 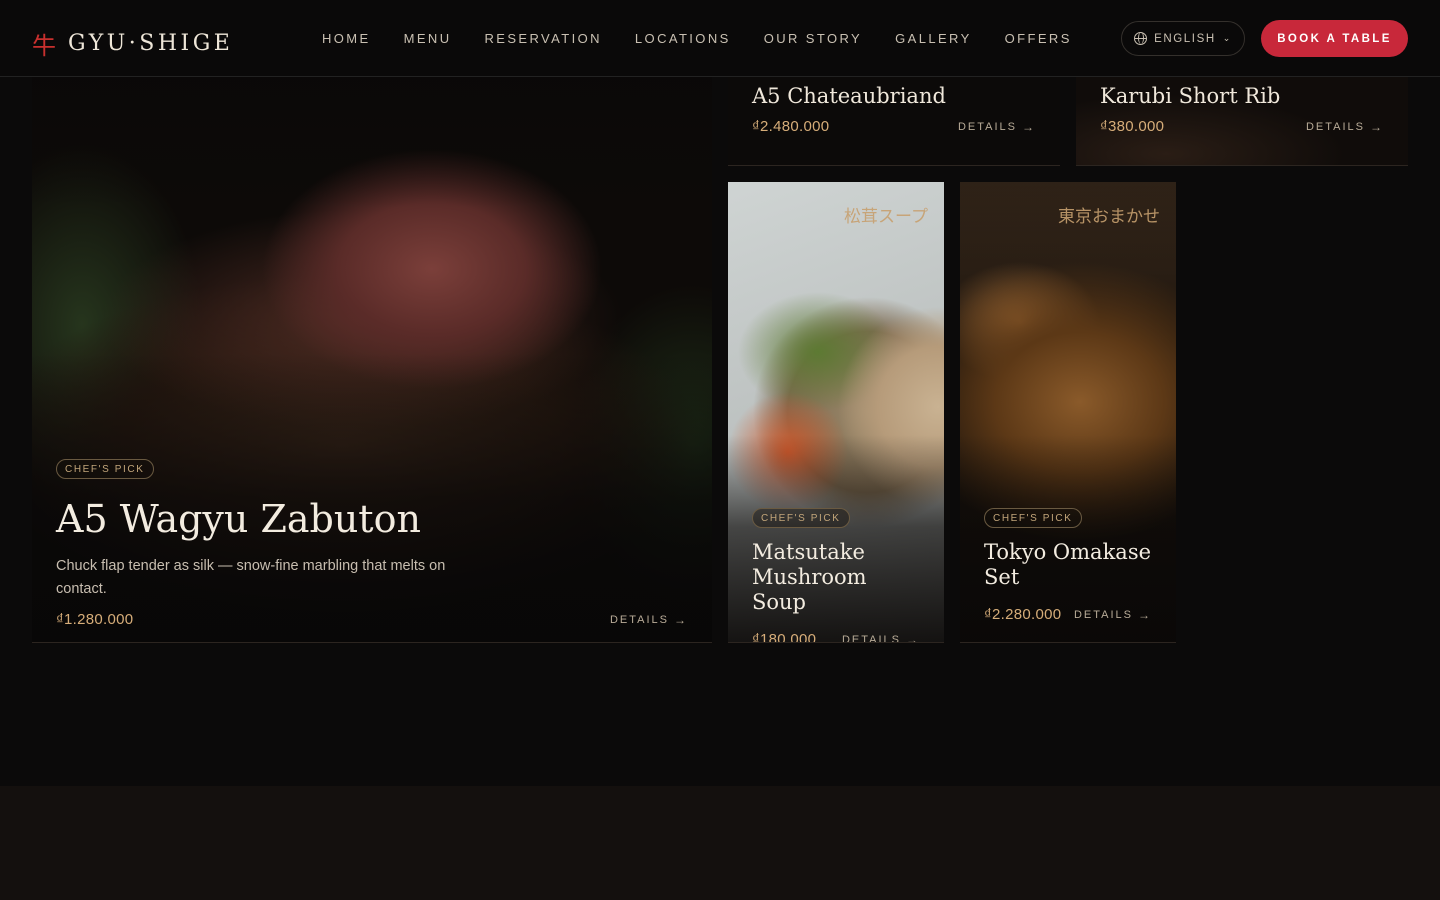 I want to click on language-selector: ENGLISH ⌄, so click(x=1183, y=38).